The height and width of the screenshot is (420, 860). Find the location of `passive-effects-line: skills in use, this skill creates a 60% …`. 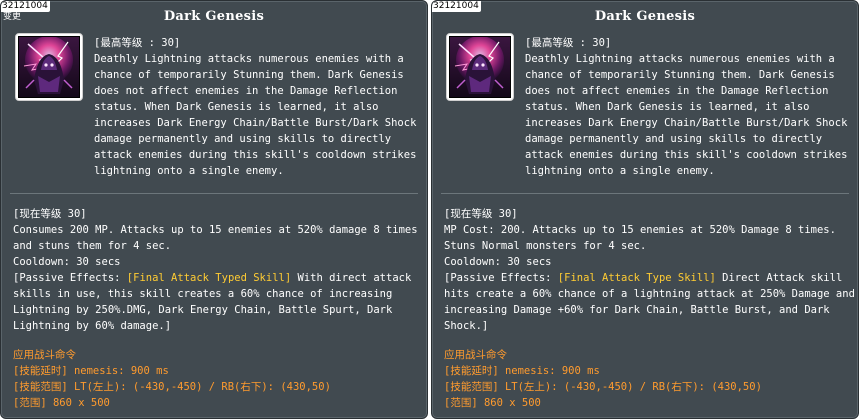

passive-effects-line: skills in use, this skill creates a 60% … is located at coordinates (203, 294).